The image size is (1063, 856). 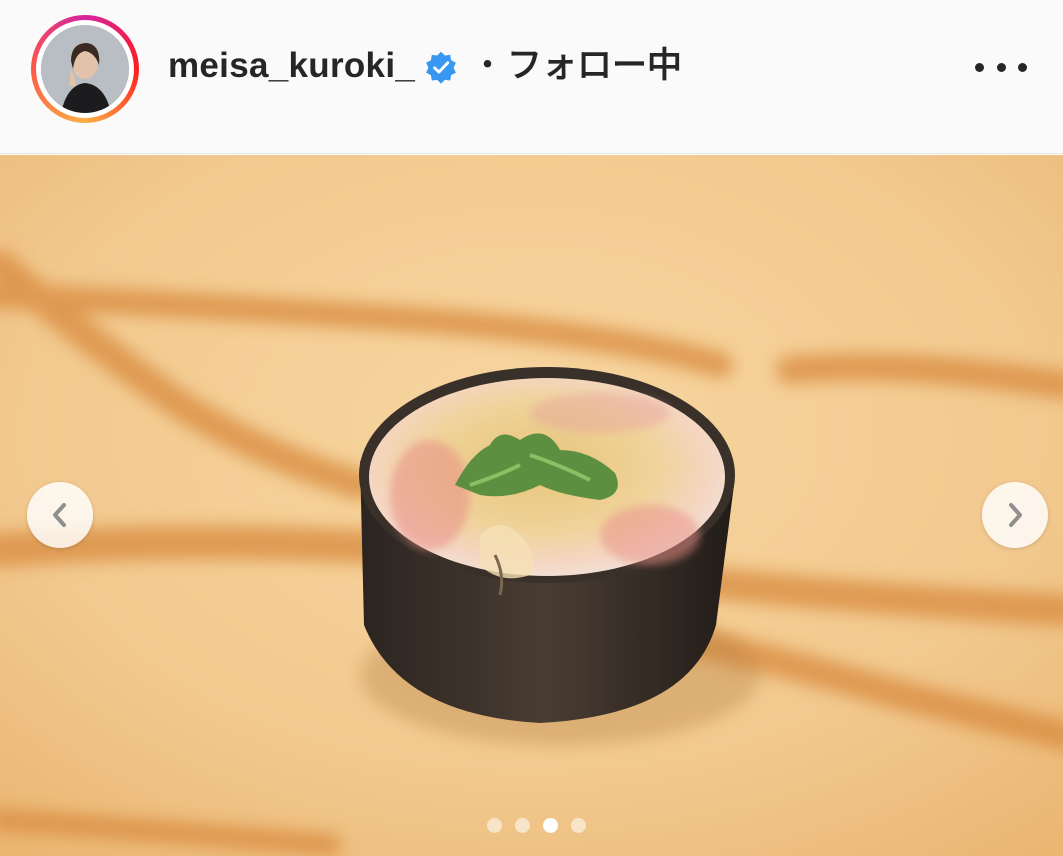 I want to click on carousel-prev-button, so click(x=60, y=515).